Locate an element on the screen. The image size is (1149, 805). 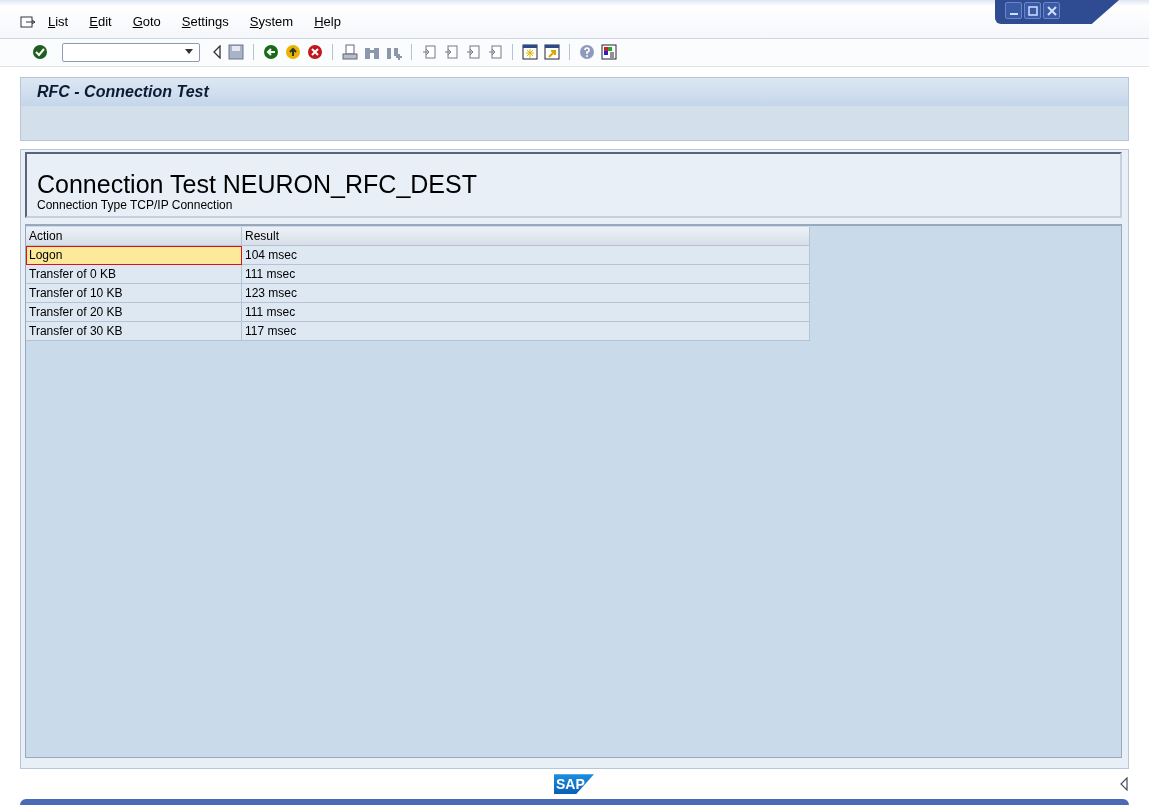
exit-icon is located at coordinates (293, 52).